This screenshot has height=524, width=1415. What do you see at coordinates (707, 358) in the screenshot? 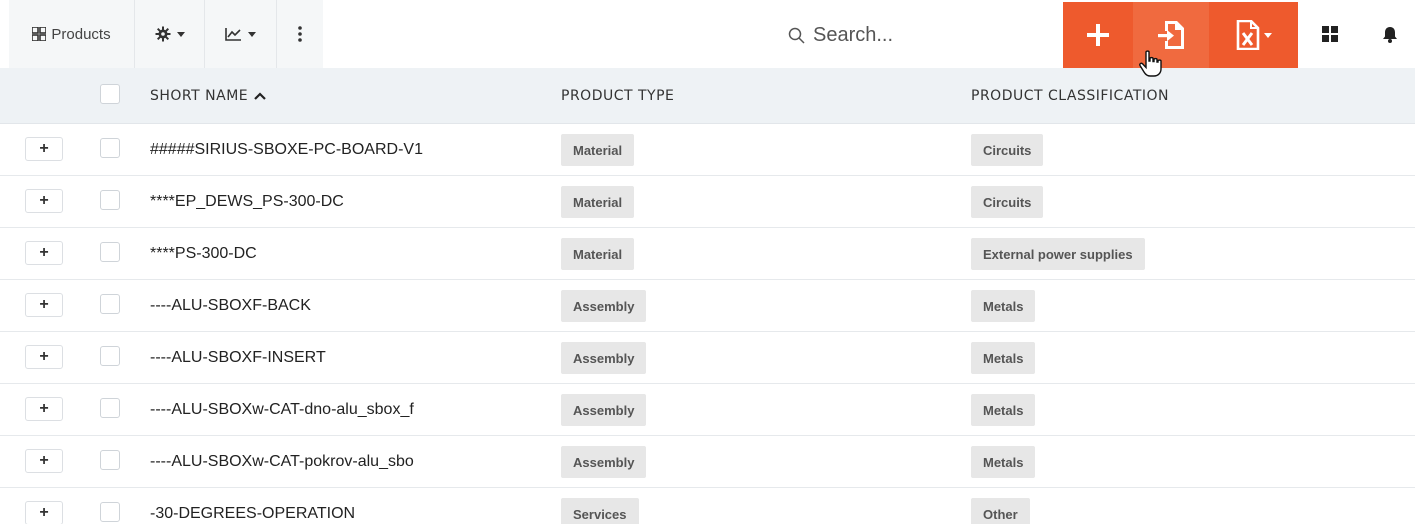
I see `table-row: + ----ALU-SBOXF-INSERT Assembly Metals` at bounding box center [707, 358].